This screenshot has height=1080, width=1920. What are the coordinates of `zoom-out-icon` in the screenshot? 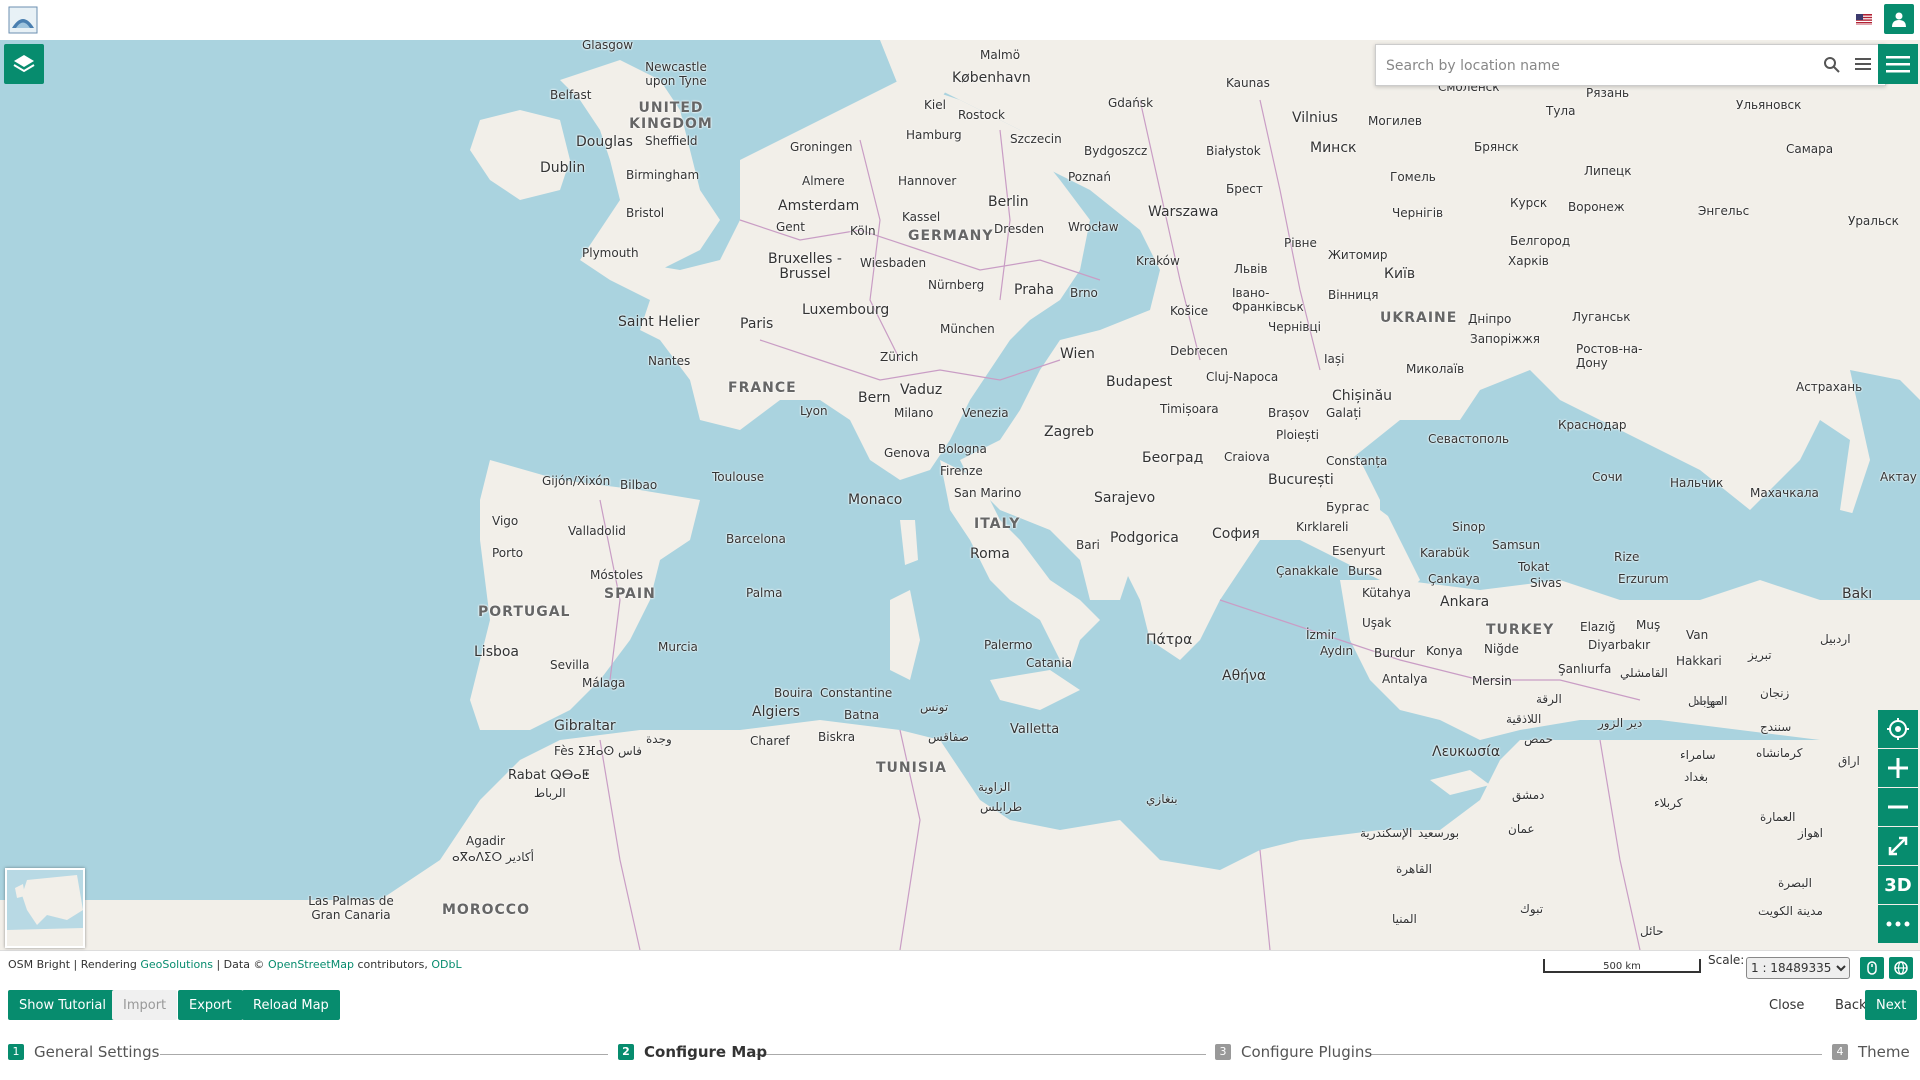 It's located at (1898, 807).